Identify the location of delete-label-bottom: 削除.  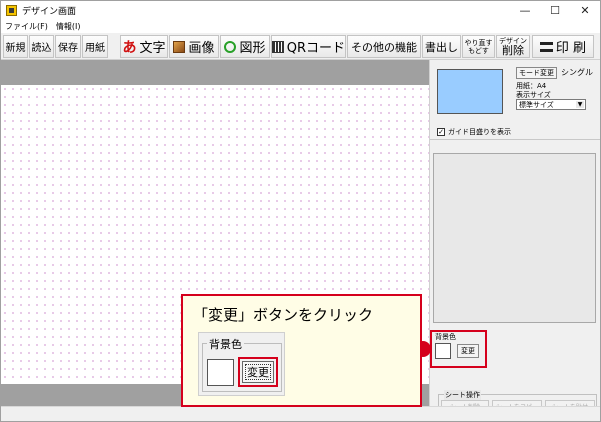
(513, 50).